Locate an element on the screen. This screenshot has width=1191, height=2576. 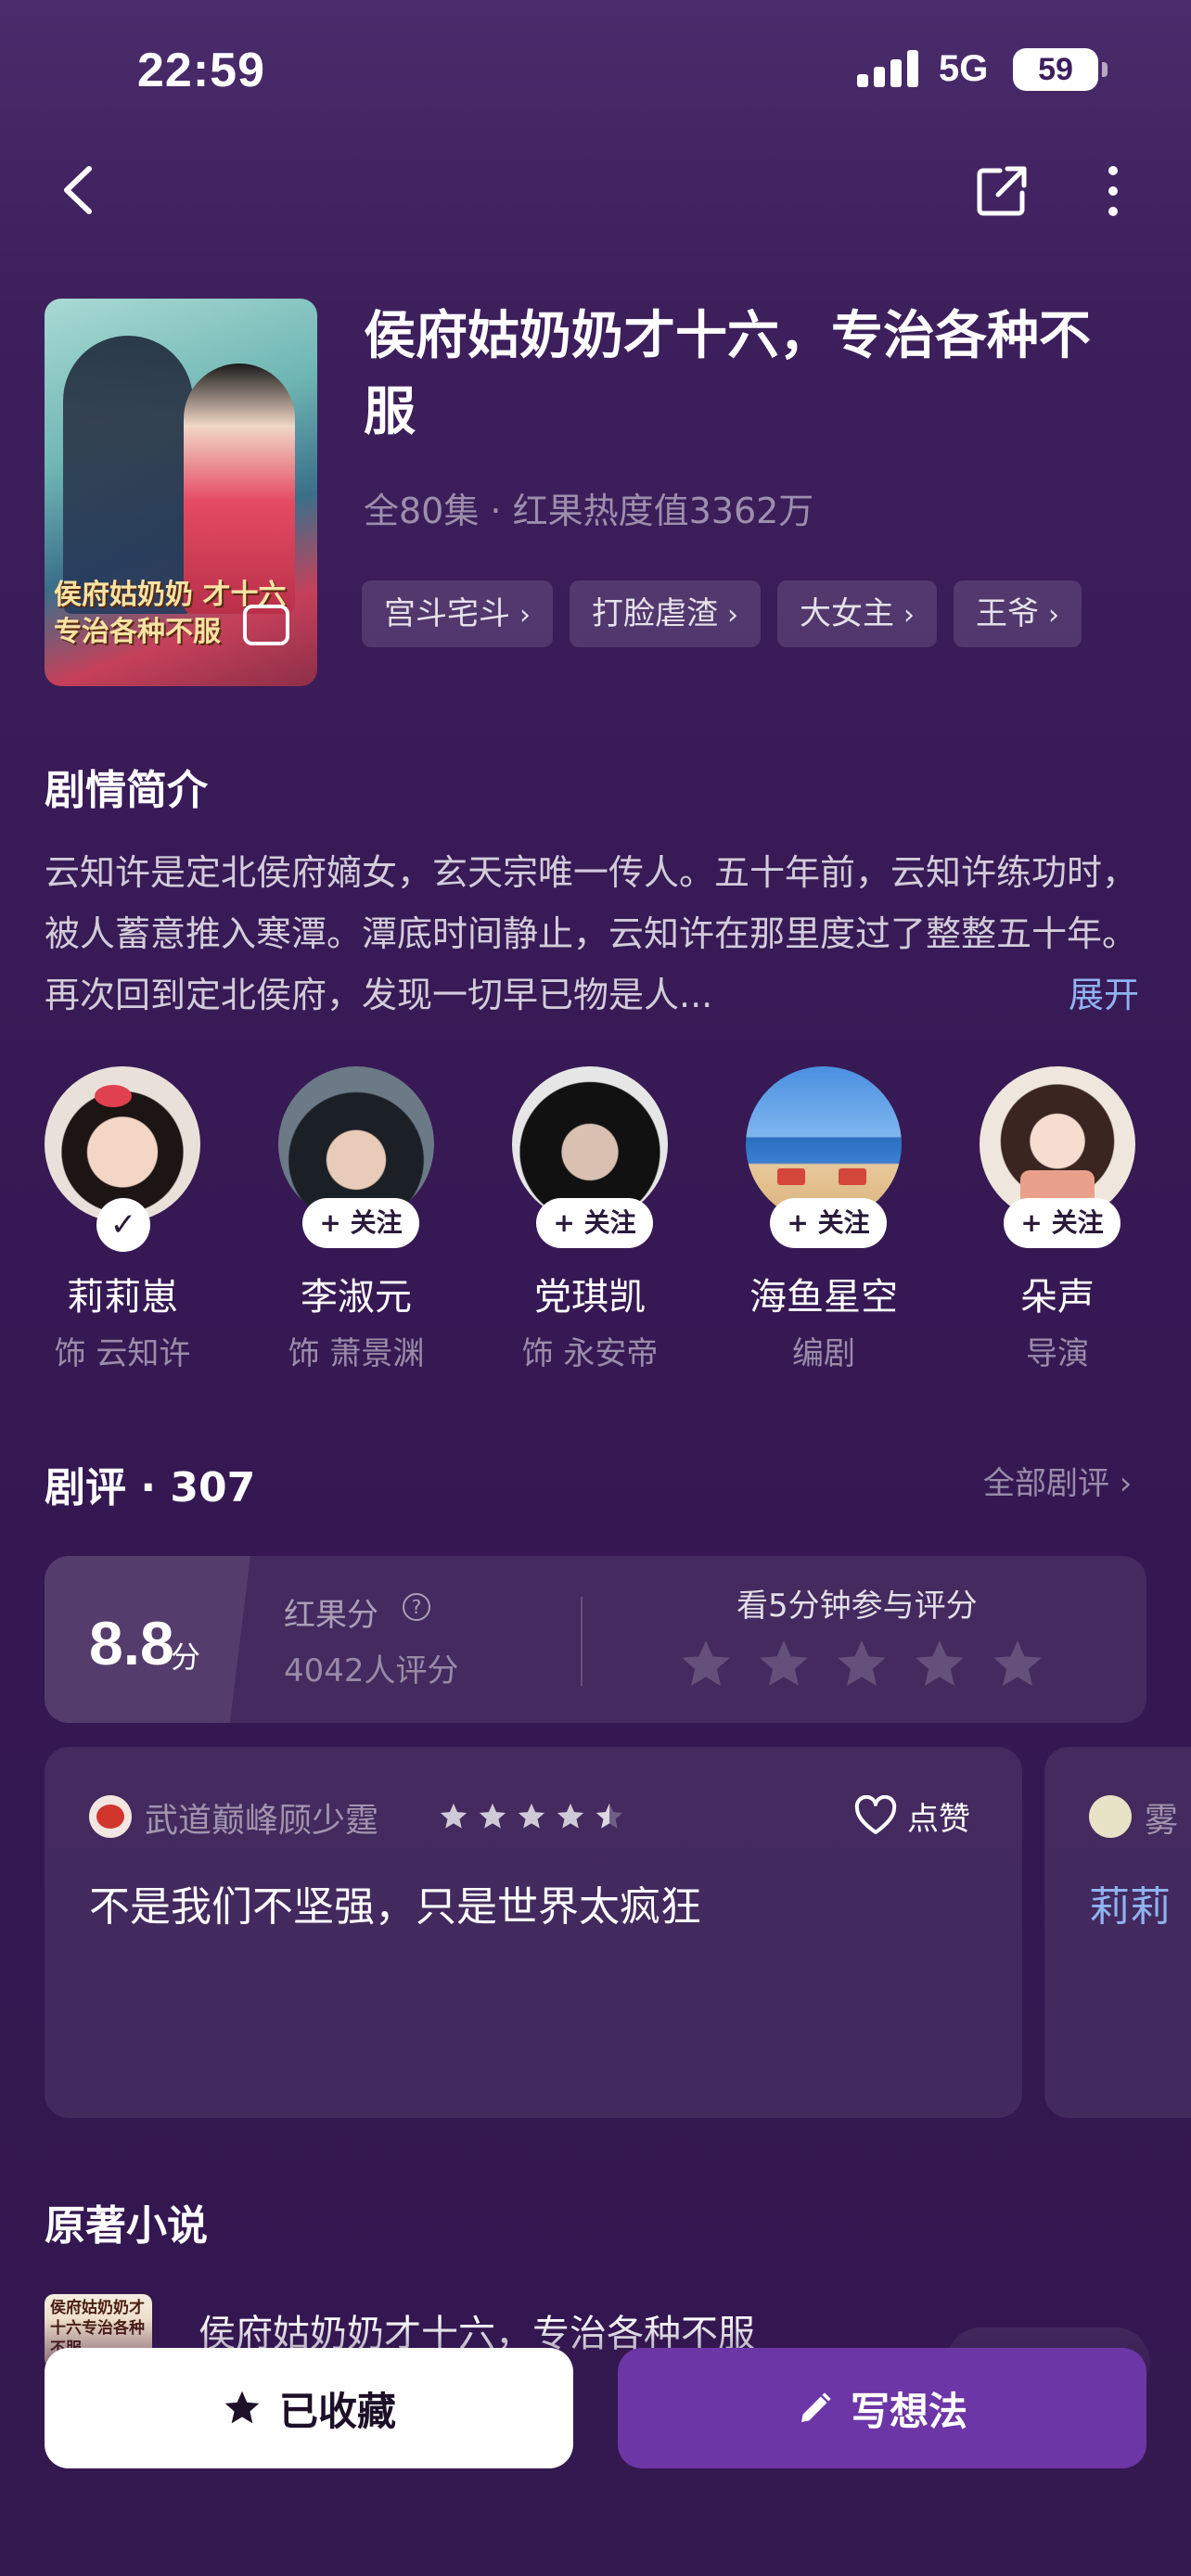
more-button is located at coordinates (1113, 191).